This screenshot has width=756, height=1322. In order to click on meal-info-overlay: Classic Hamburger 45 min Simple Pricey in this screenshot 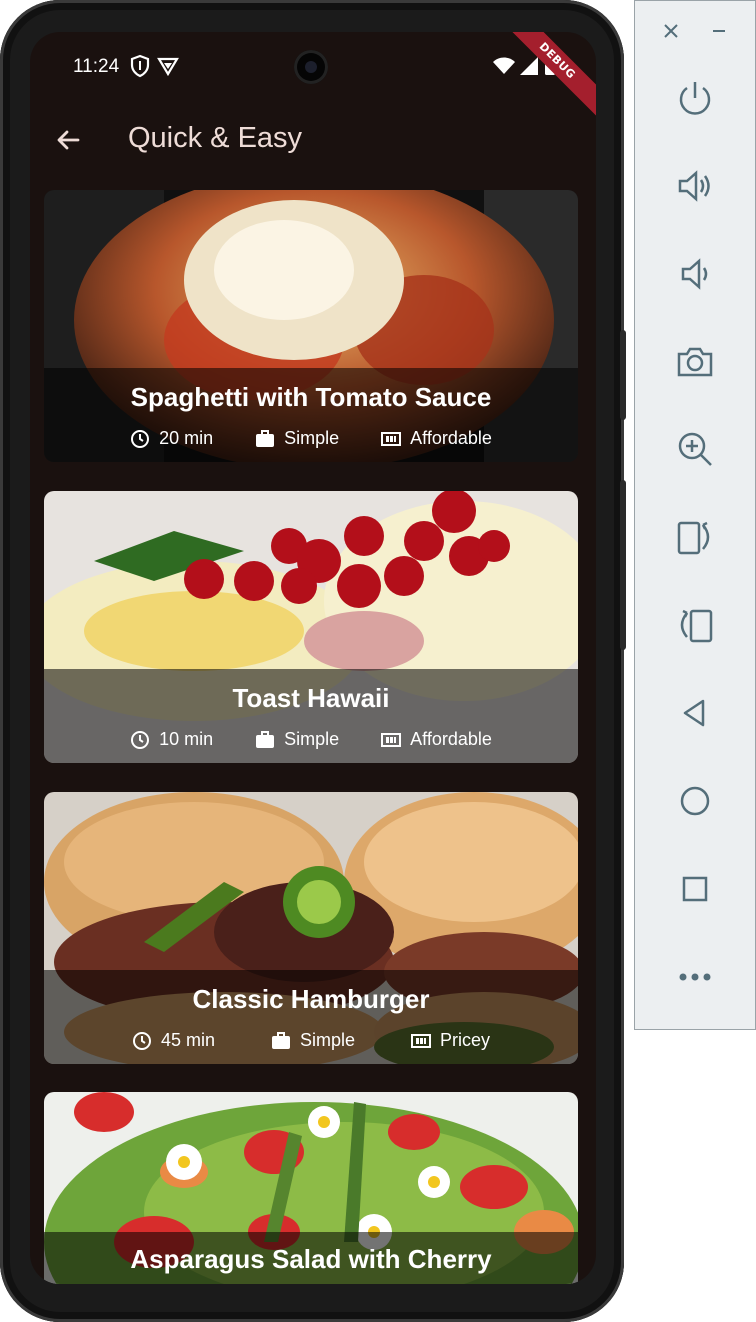, I will do `click(311, 1017)`.